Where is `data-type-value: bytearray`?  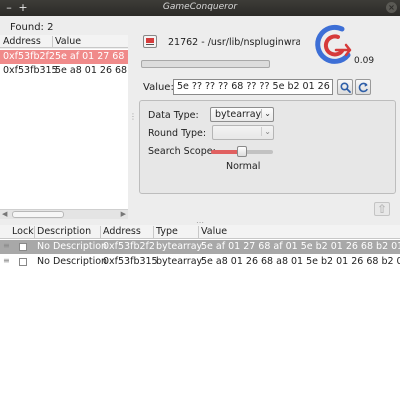
data-type-value: bytearray is located at coordinates (238, 114).